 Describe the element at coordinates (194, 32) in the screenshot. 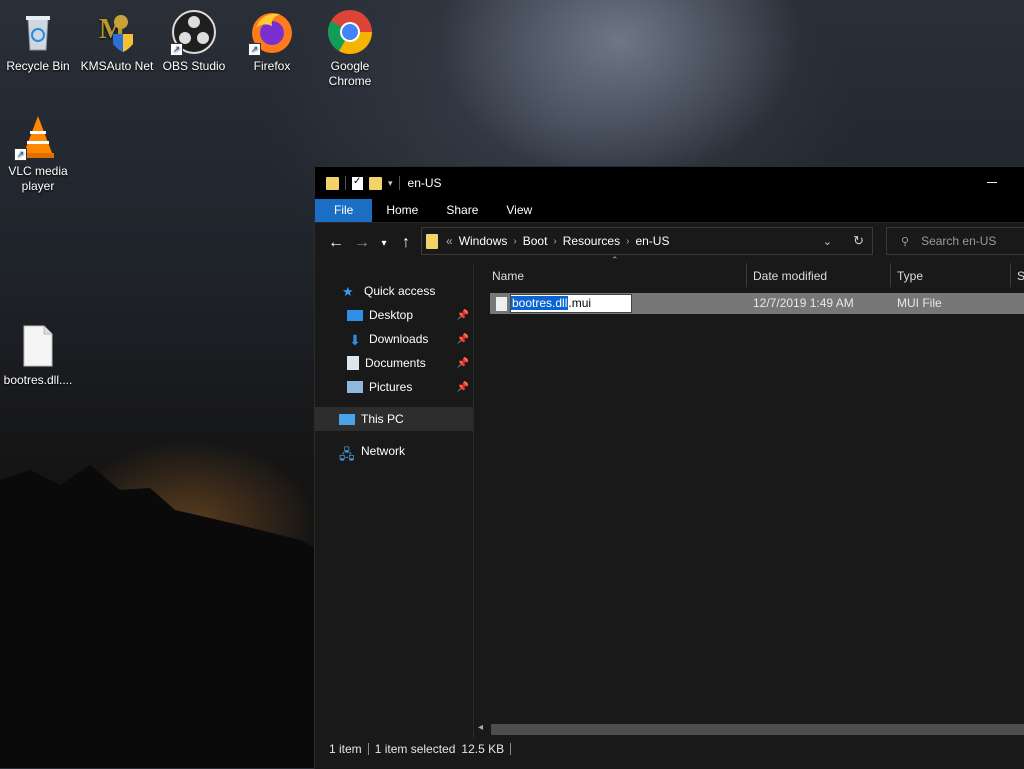

I see `obs-icon: ↗` at that location.